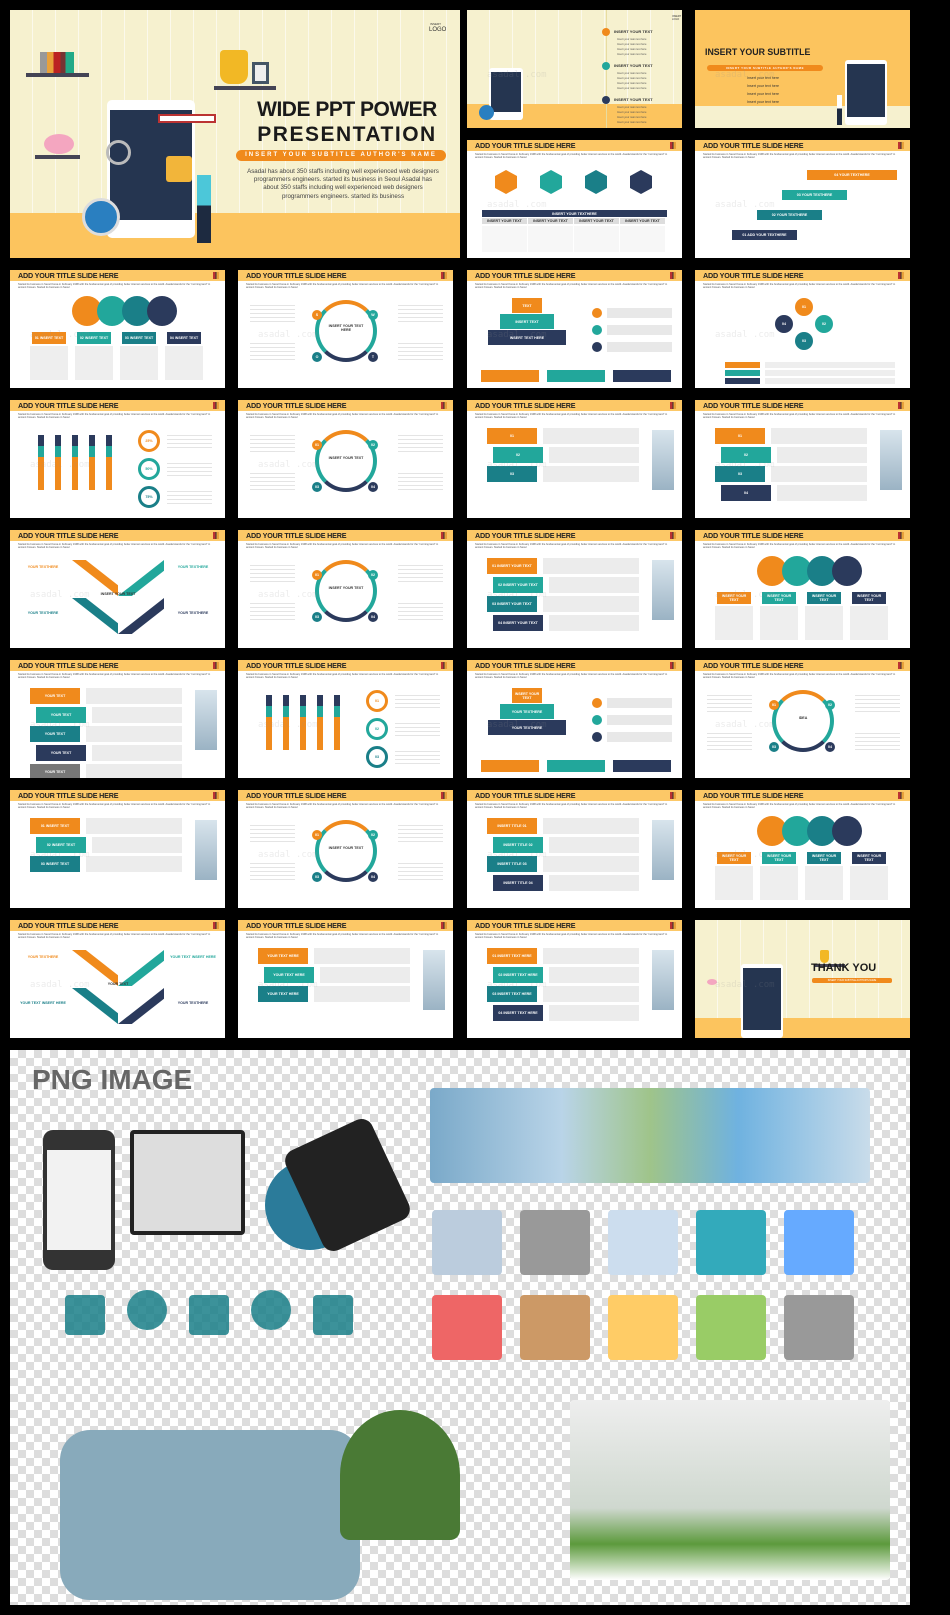 This screenshot has width=950, height=1615. What do you see at coordinates (139, 338) in the screenshot?
I see `text-box: 03 INSERT TEXT` at bounding box center [139, 338].